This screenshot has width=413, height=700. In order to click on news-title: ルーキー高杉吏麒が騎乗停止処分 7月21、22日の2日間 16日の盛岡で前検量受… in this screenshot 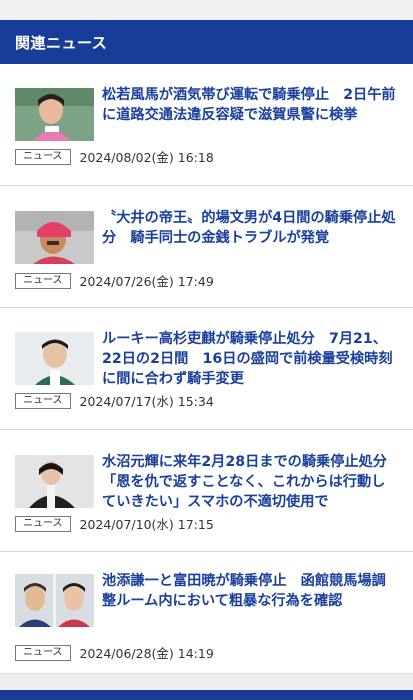, I will do `click(250, 359)`.